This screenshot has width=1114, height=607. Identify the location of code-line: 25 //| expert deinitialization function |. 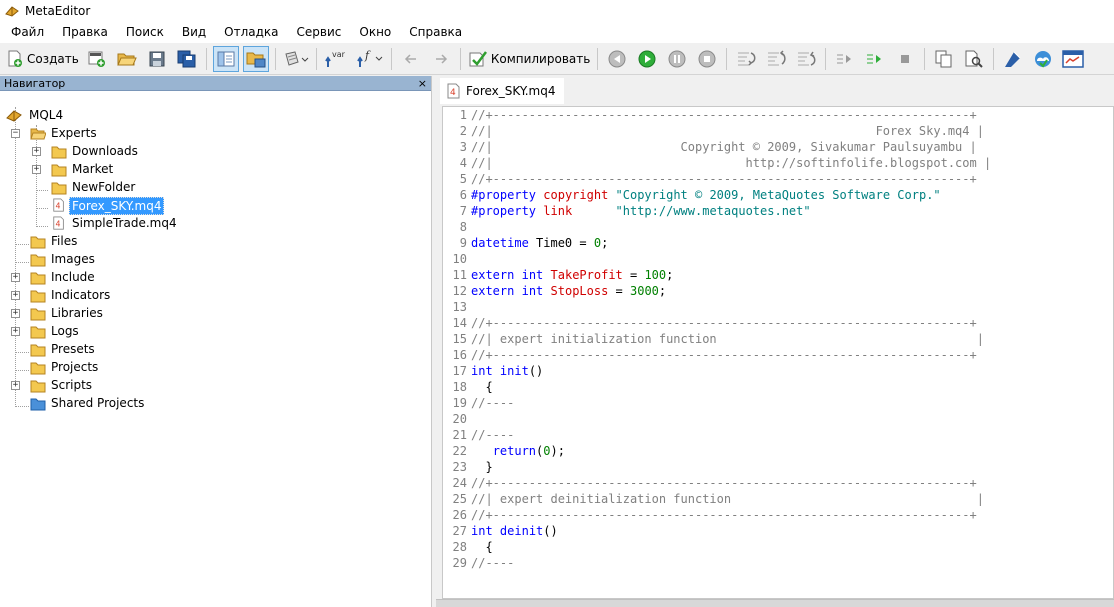
(778, 499).